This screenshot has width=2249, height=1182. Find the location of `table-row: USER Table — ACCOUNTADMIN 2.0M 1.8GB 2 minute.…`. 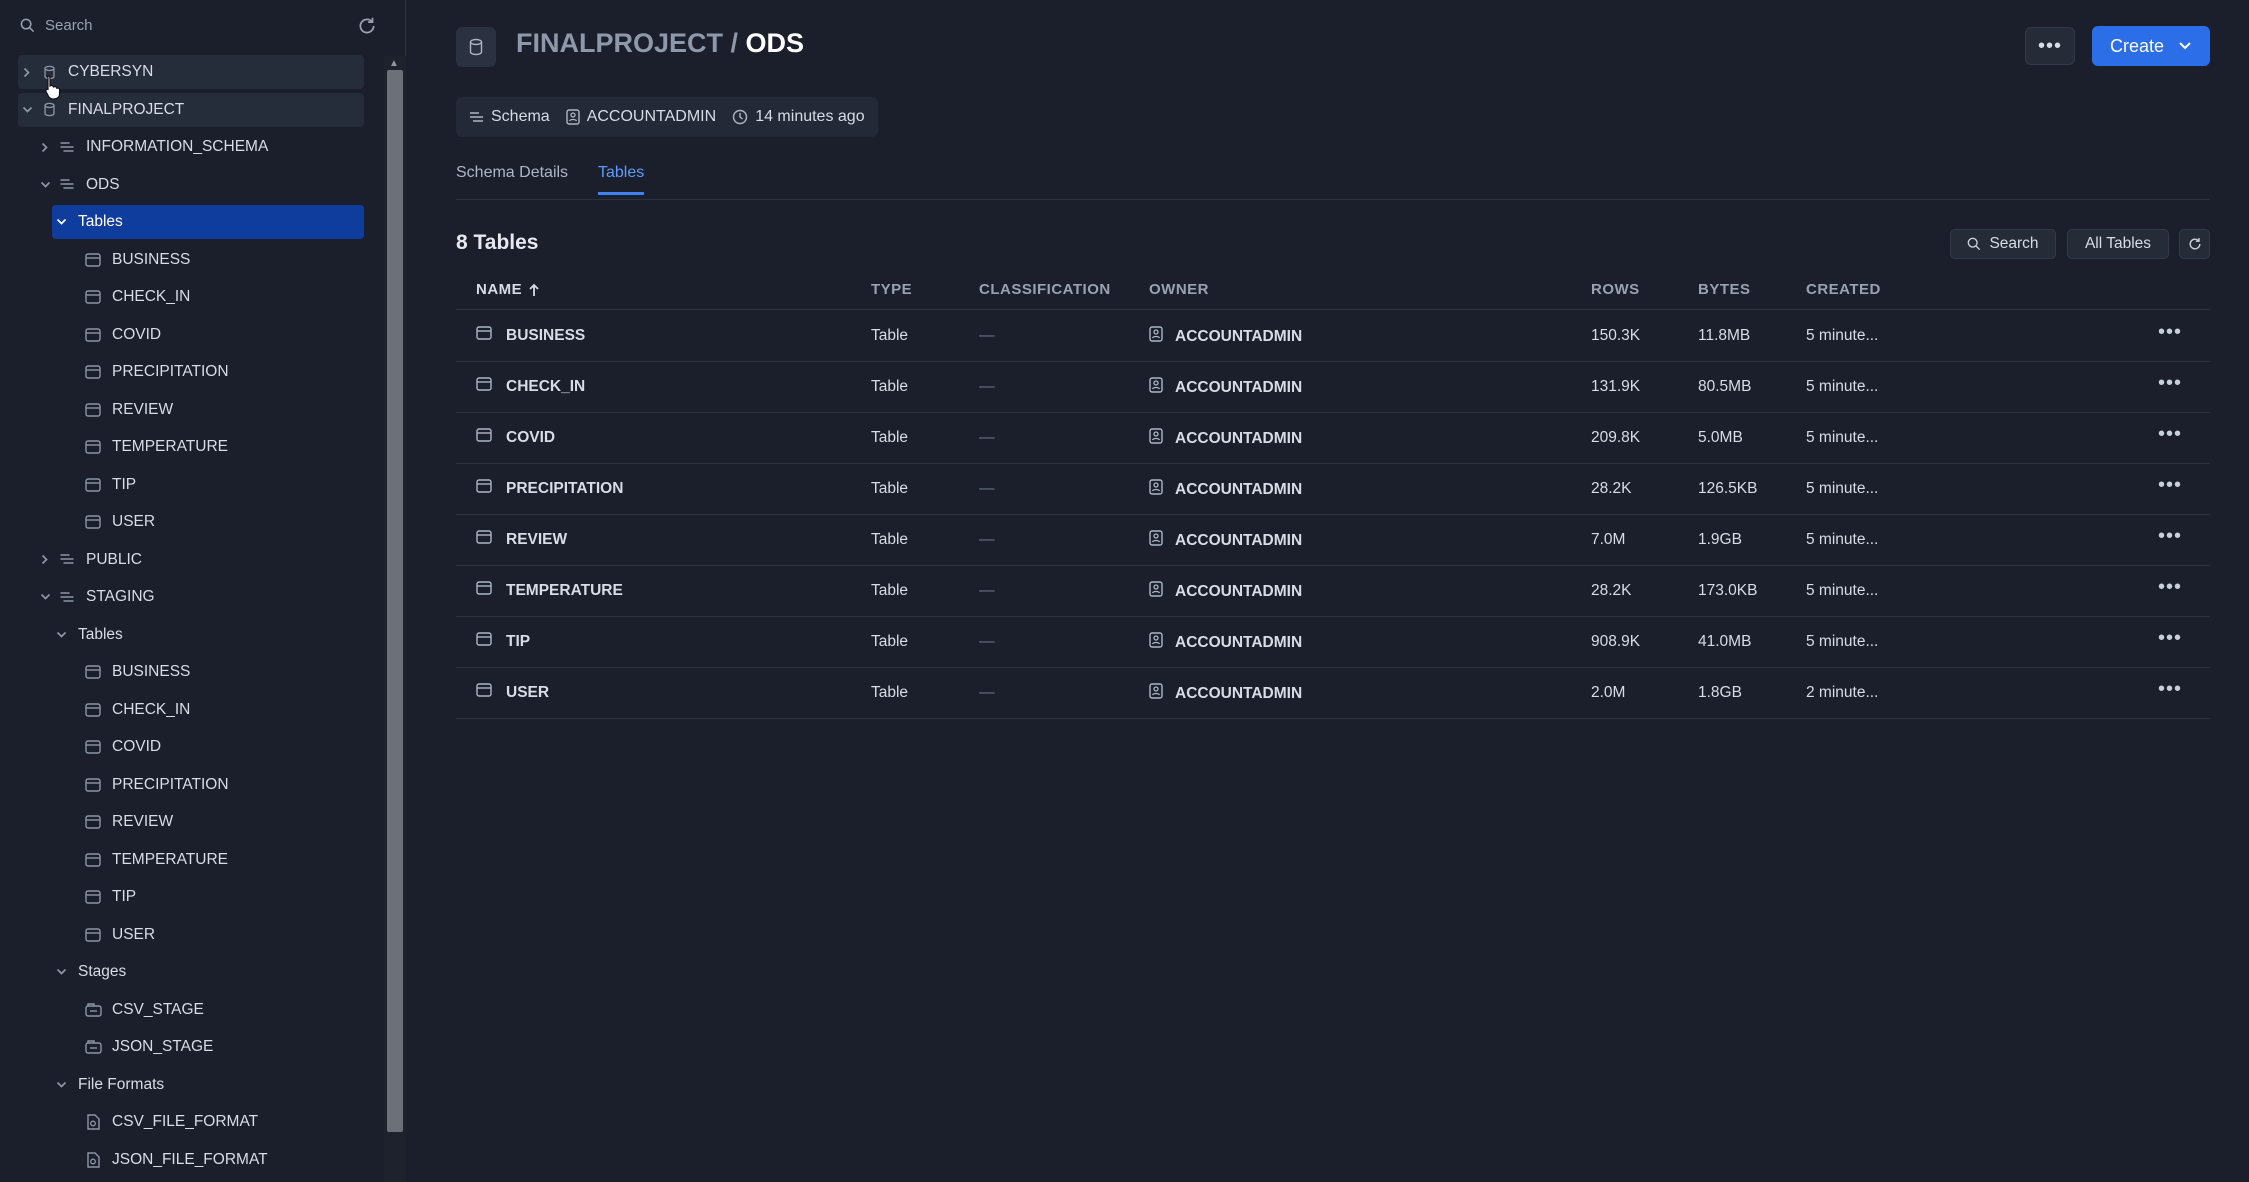

table-row: USER Table — ACCOUNTADMIN 2.0M 1.8GB 2 minute.… is located at coordinates (1333, 693).